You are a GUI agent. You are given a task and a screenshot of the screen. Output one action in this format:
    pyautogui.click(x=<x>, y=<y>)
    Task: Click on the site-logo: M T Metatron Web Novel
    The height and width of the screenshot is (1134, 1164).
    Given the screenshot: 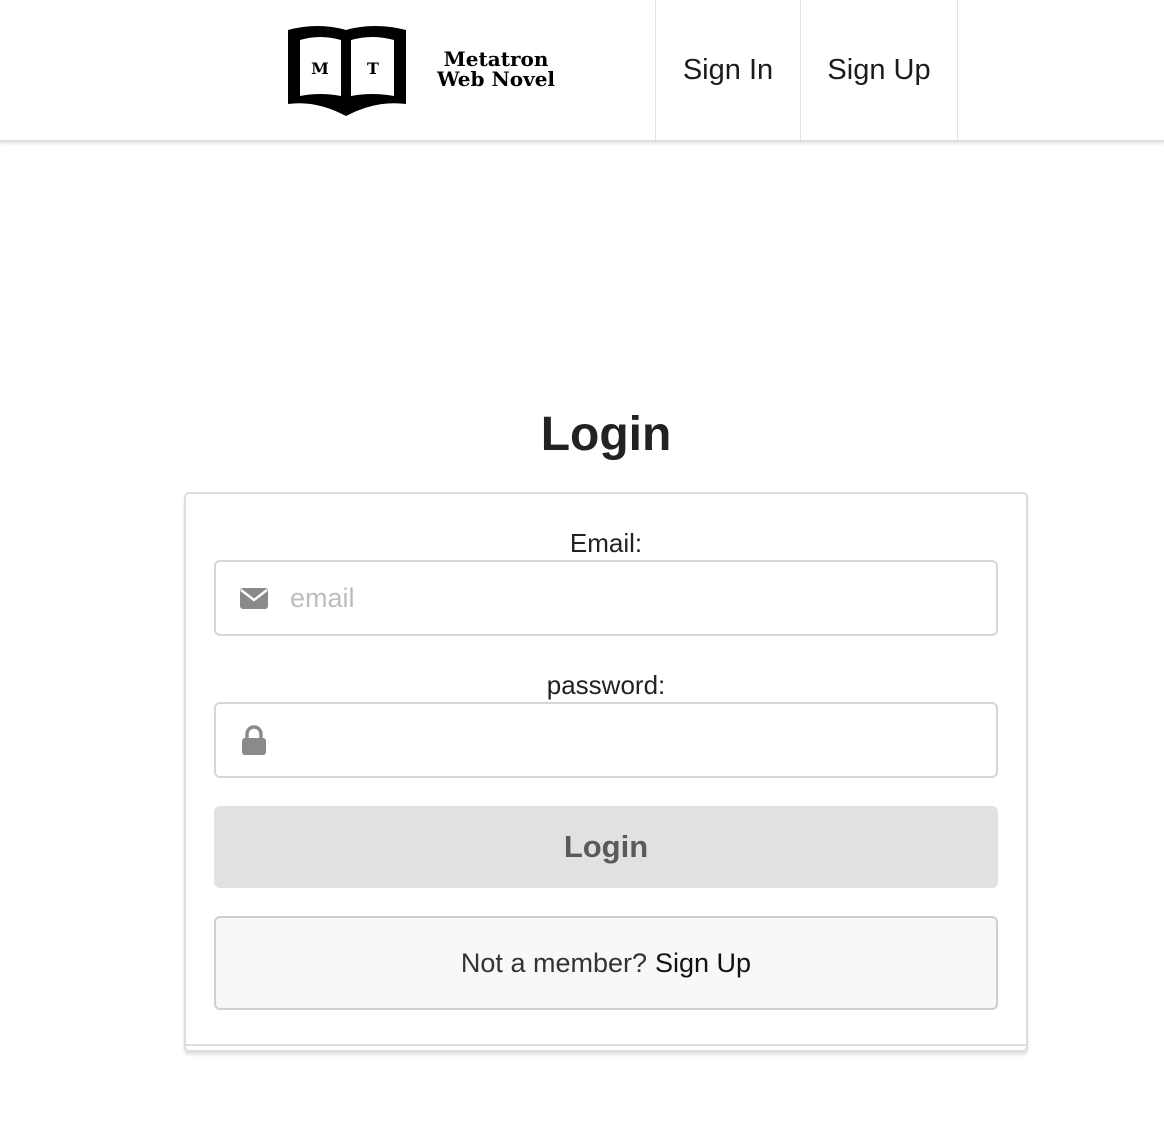 What is the action you would take?
    pyautogui.click(x=435, y=70)
    